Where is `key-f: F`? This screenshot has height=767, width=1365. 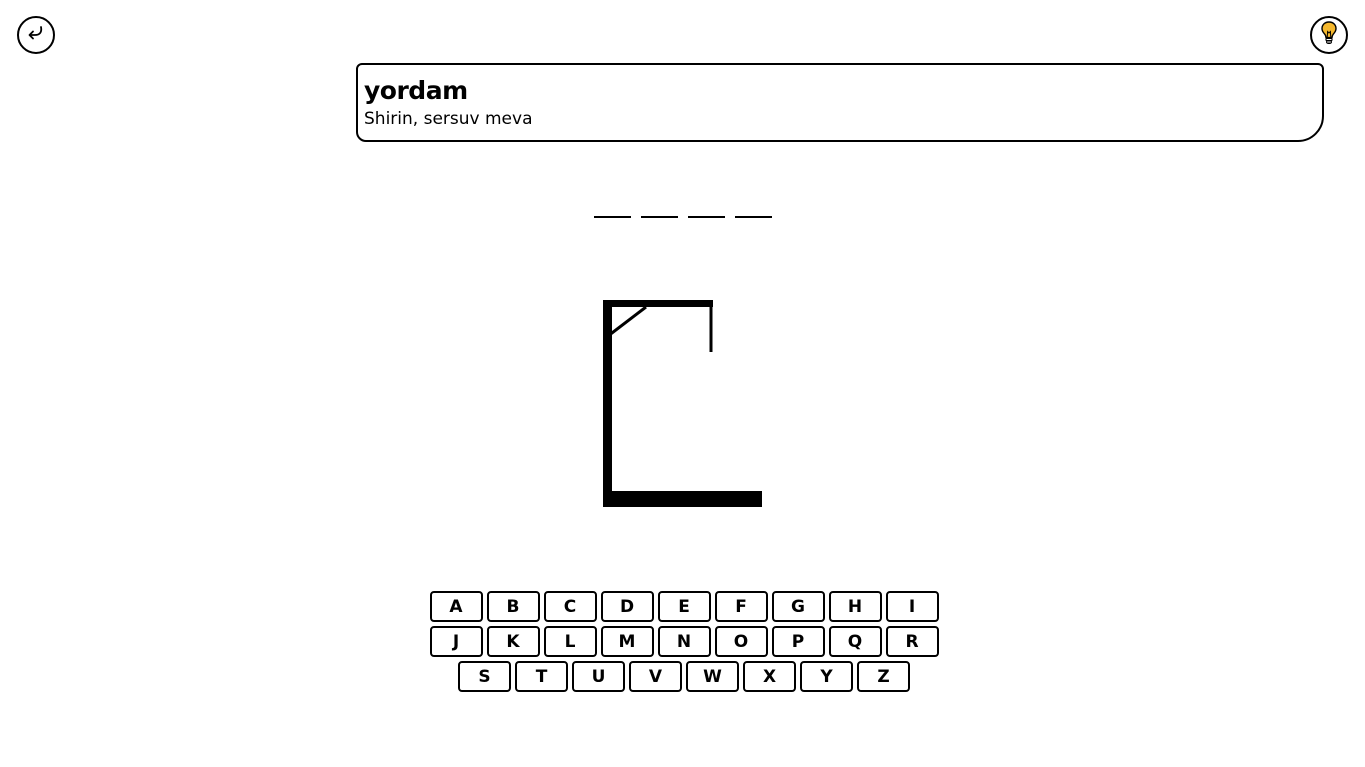
key-f: F is located at coordinates (741, 606).